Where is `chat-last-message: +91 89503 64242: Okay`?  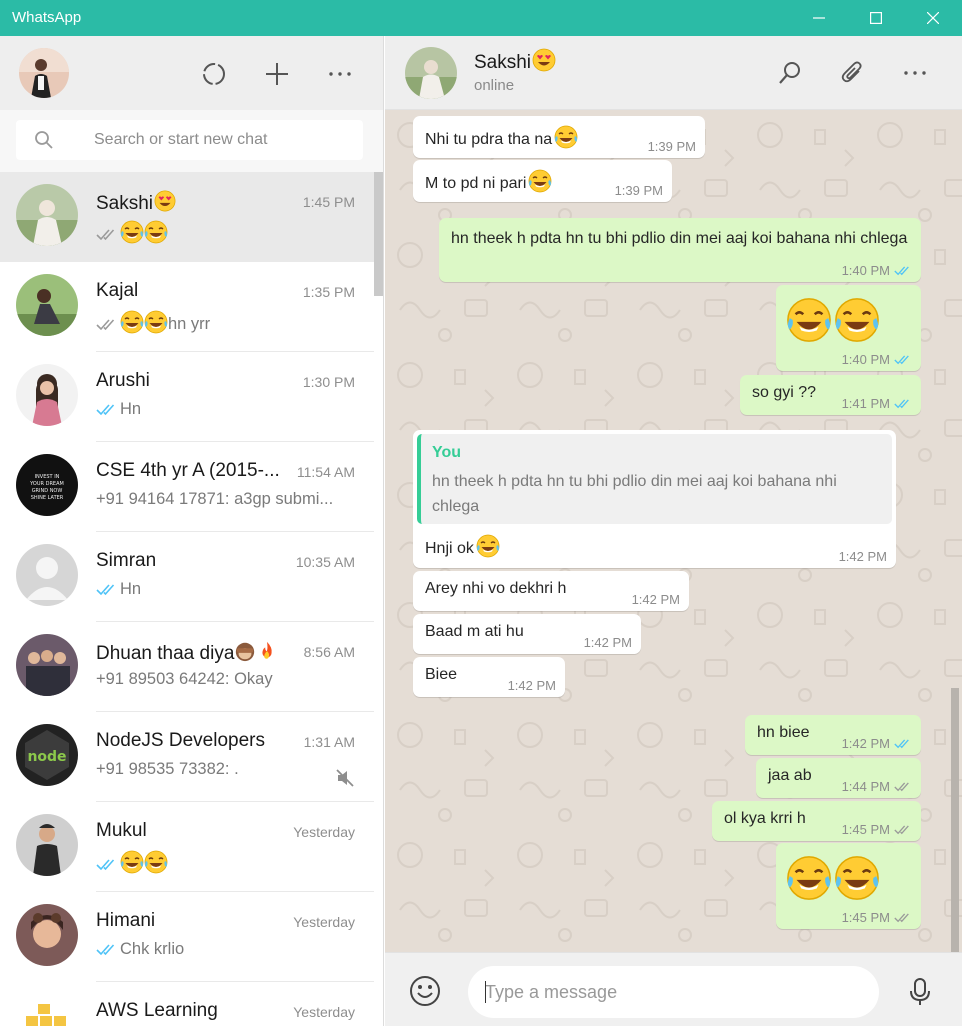 chat-last-message: +91 89503 64242: Okay is located at coordinates (221, 679).